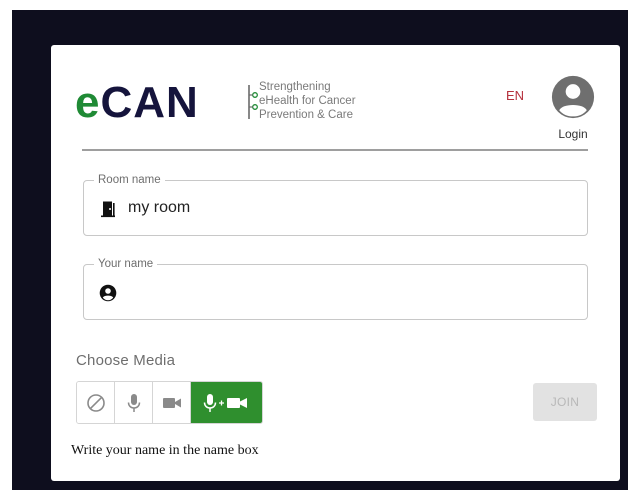 The width and height of the screenshot is (629, 491). I want to click on video-camera-icon, so click(171, 402).